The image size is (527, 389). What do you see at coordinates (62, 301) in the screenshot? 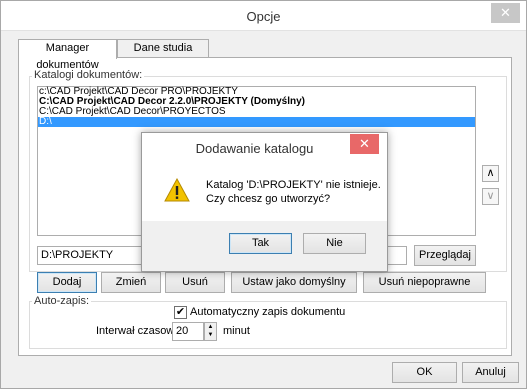
I see `autosave-group-label: Auto-zapis:` at bounding box center [62, 301].